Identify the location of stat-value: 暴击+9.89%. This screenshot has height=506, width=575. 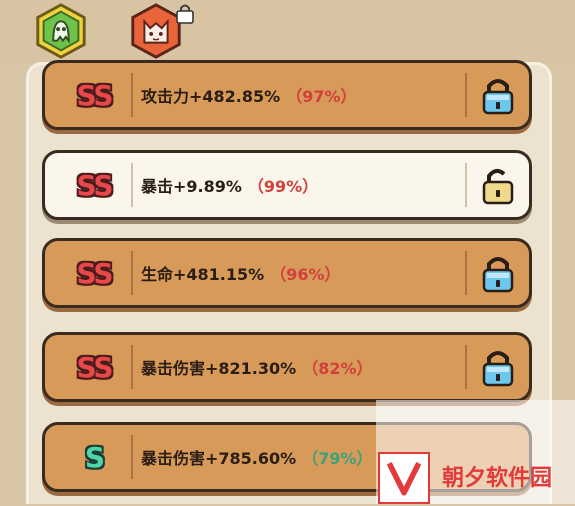
(191, 186).